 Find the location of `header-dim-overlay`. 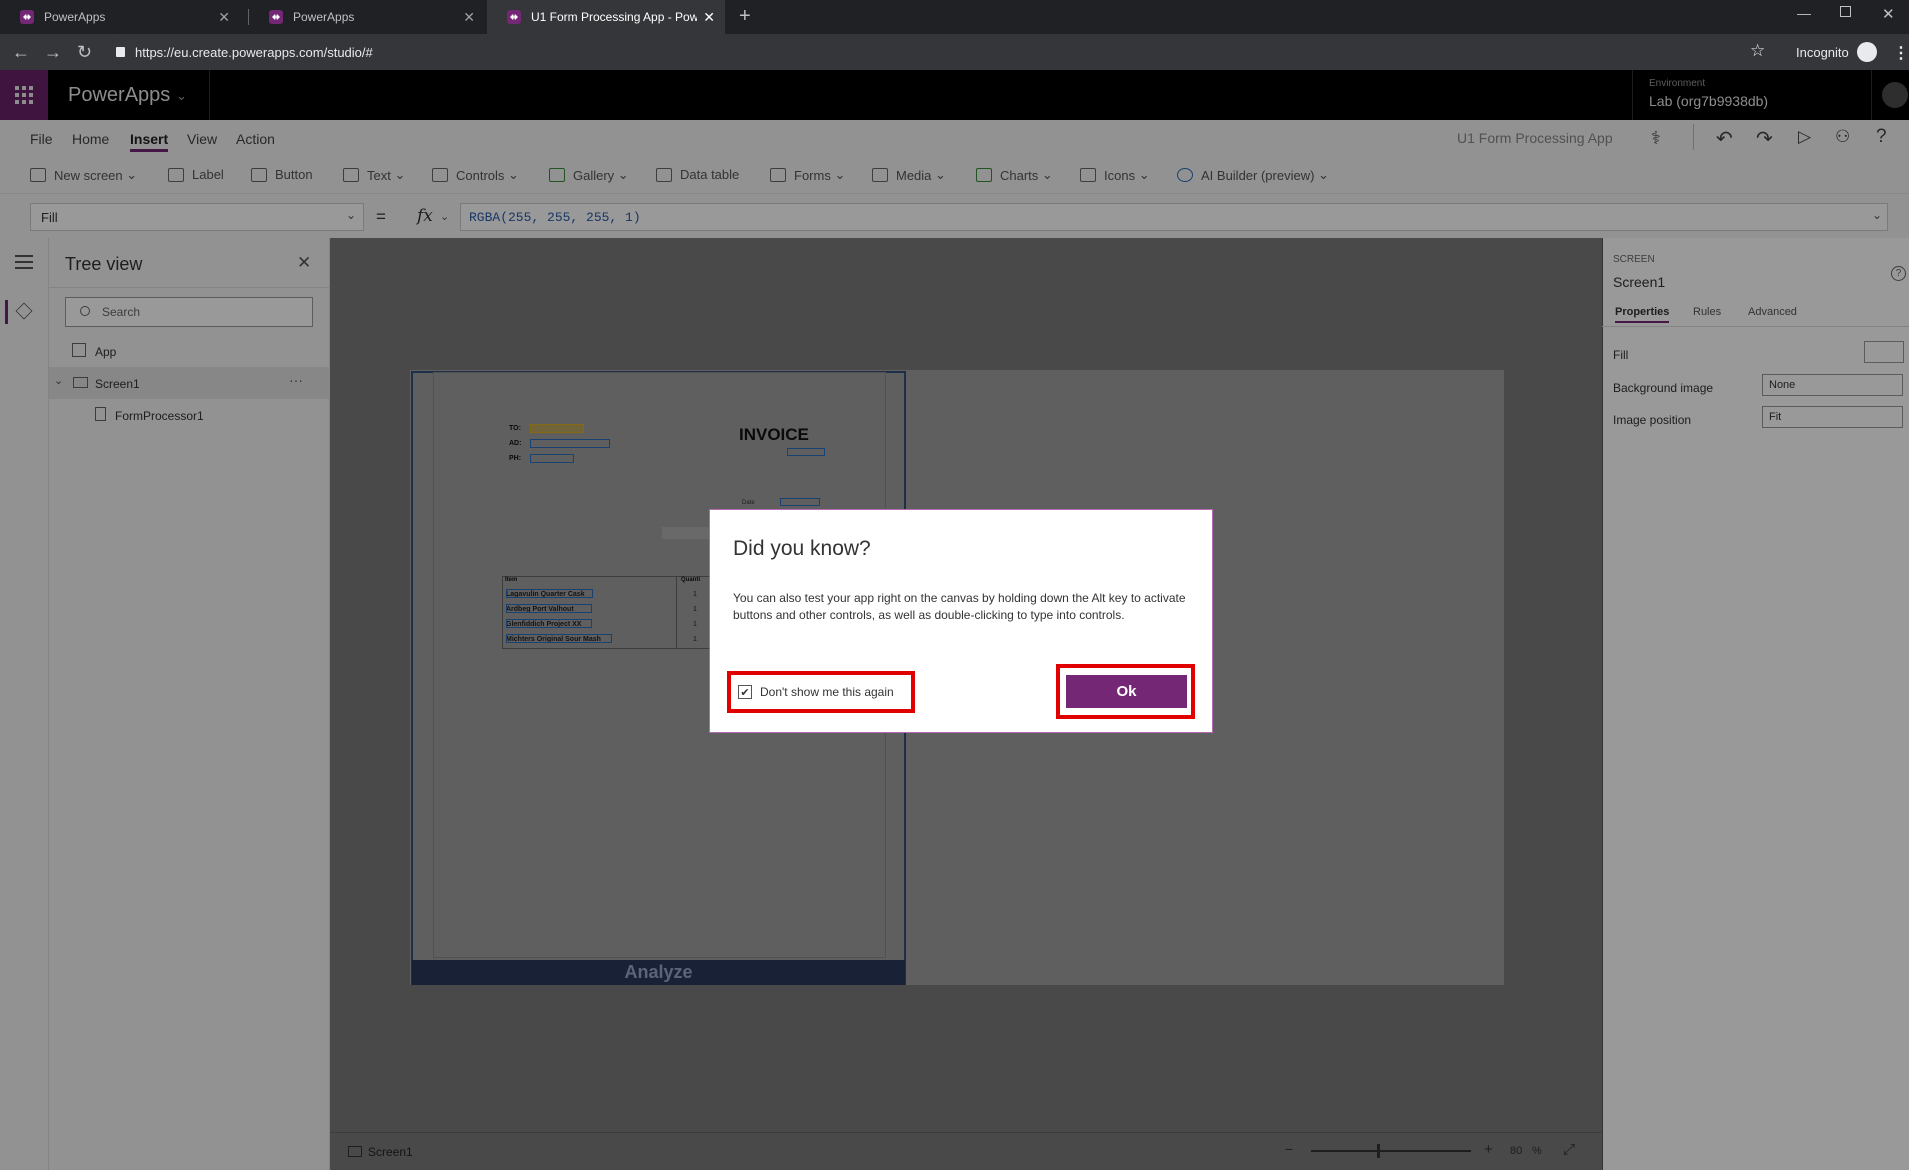

header-dim-overlay is located at coordinates (954, 95).